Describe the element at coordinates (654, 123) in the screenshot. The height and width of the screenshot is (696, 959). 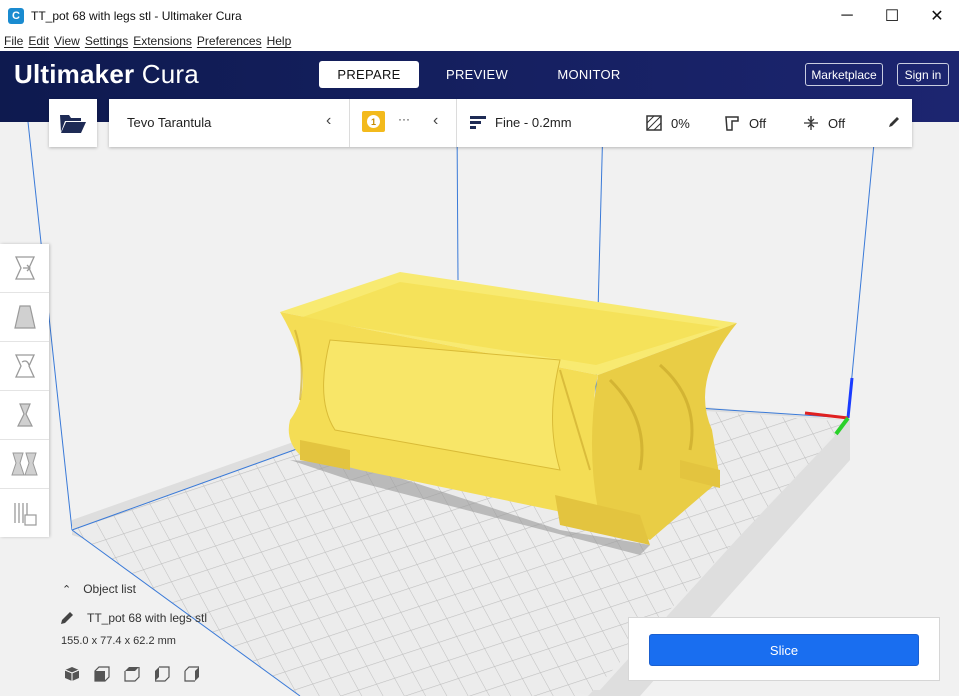
I see `infill-icon` at that location.